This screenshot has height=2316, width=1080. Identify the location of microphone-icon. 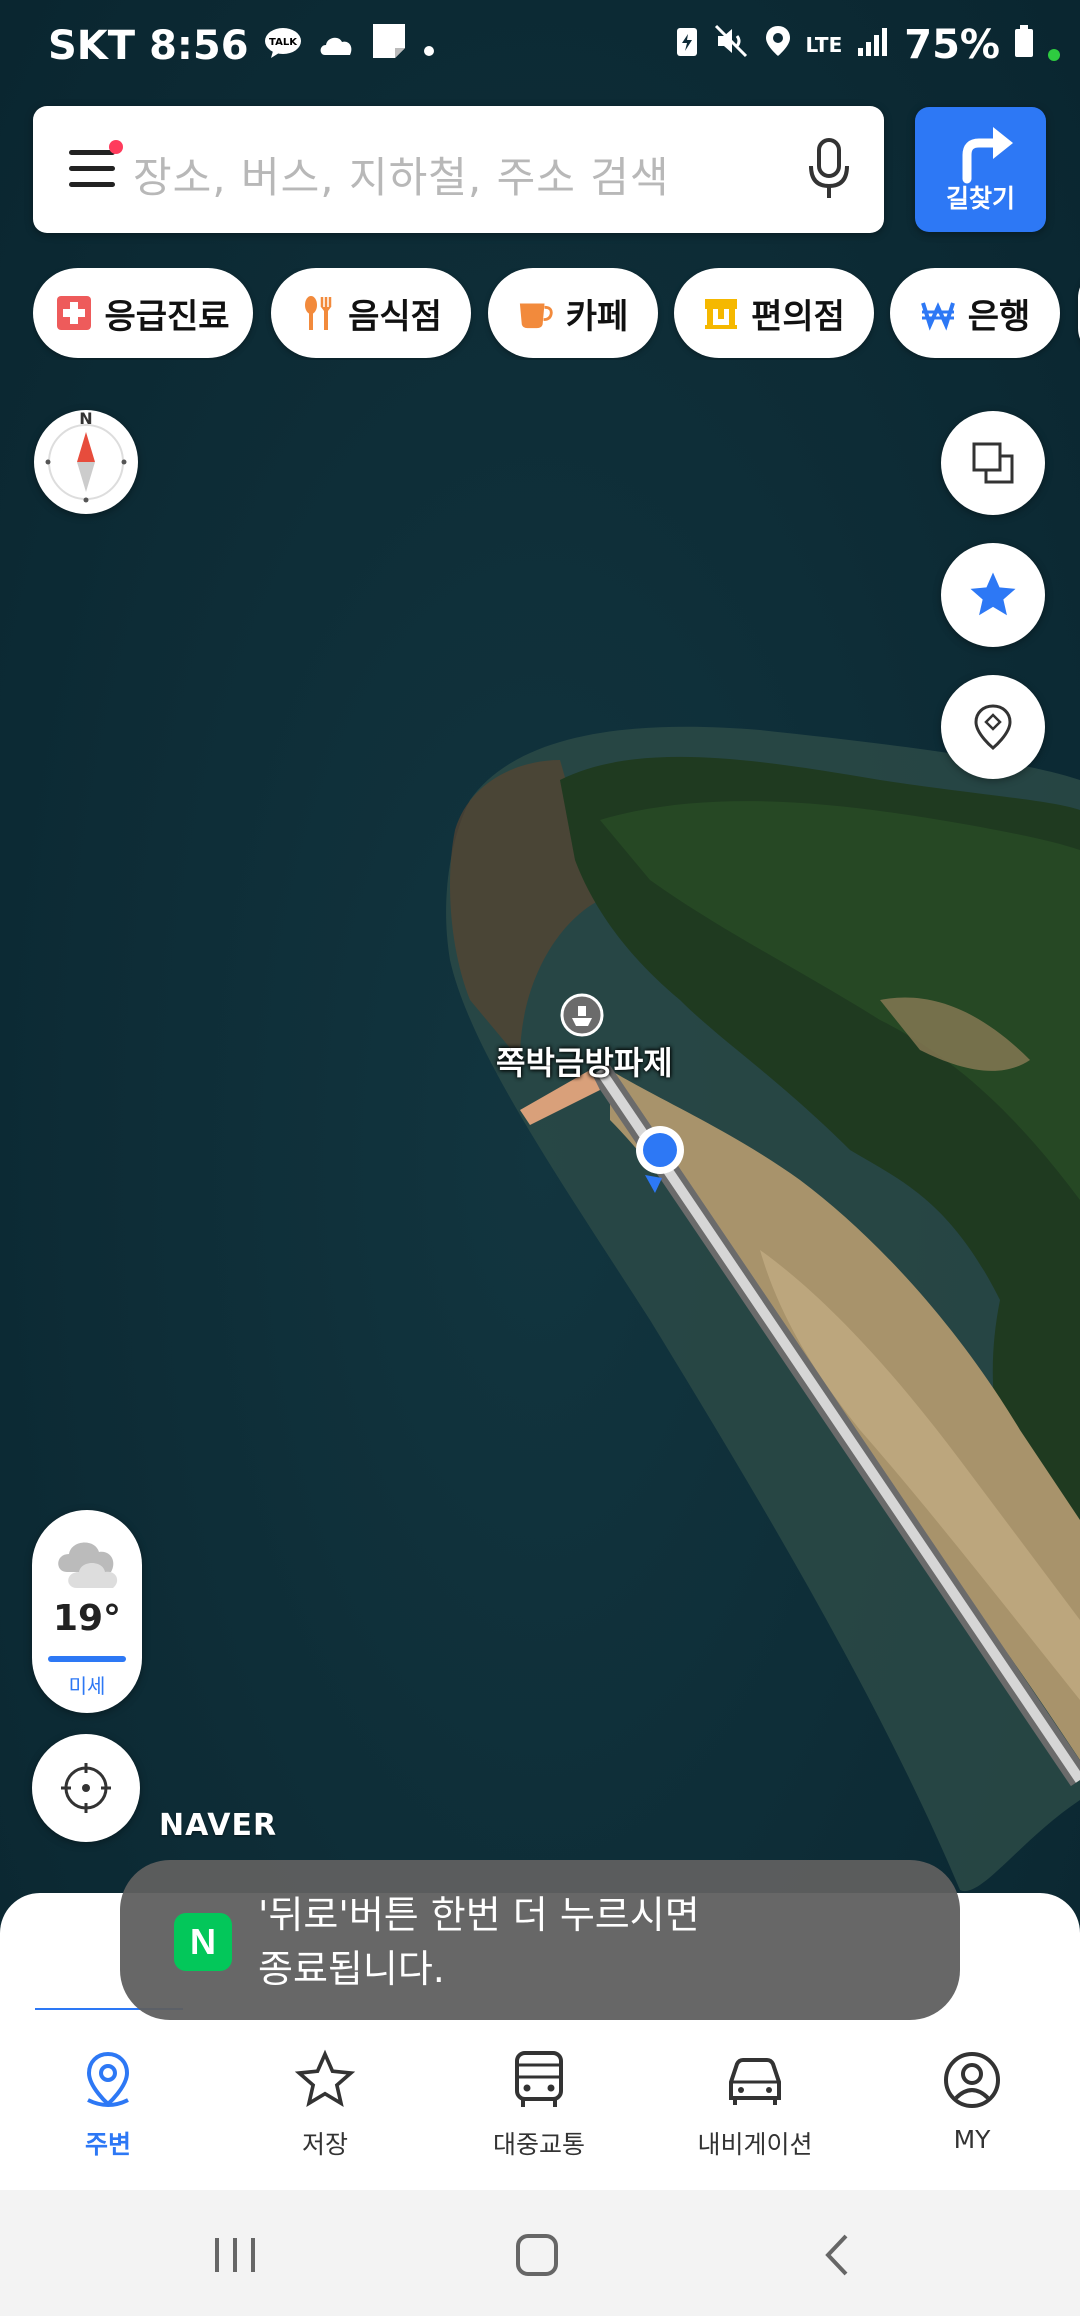
(829, 169).